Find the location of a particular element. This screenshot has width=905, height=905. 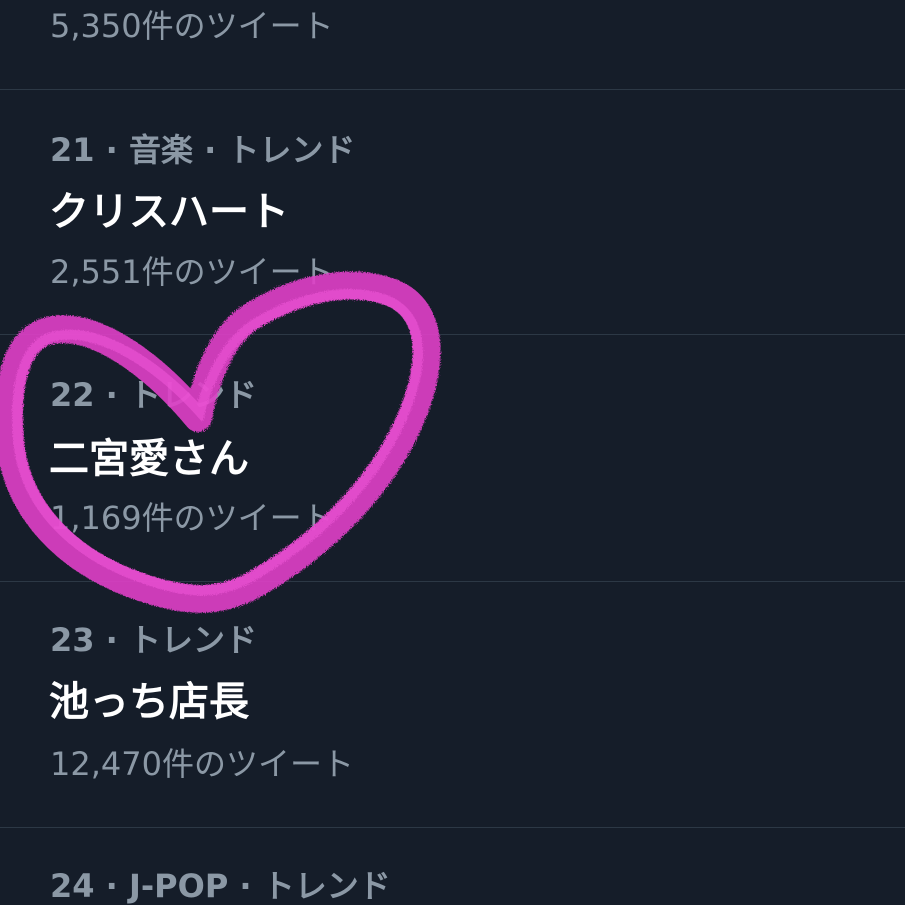

trend-title: クリスハート is located at coordinates (169, 212).